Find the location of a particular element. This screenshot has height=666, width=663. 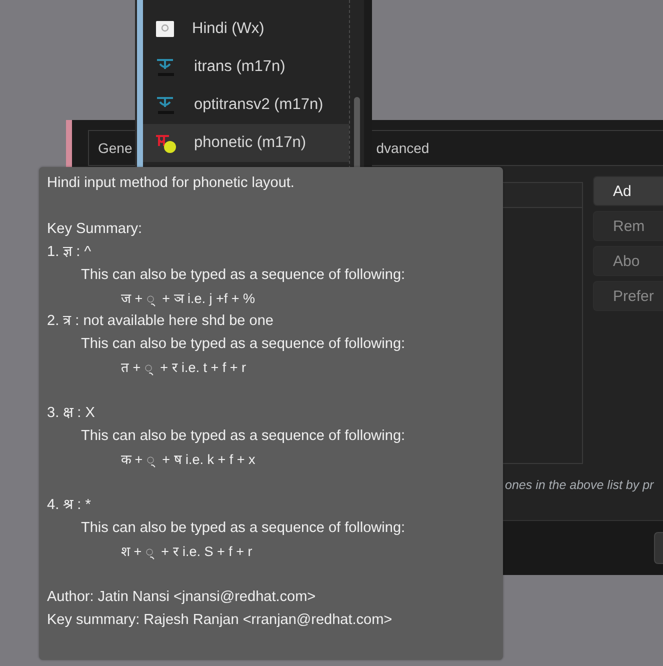

tooltip-line: ज + ् + ञ i.e. j +f + % is located at coordinates (188, 299).